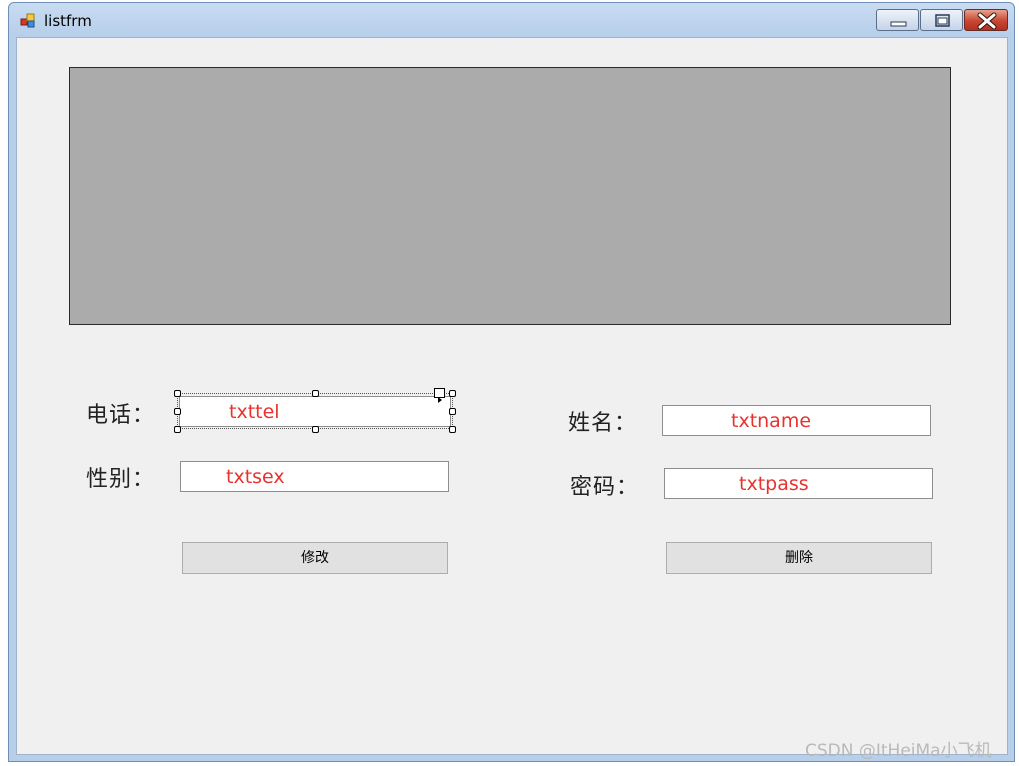 This screenshot has height=766, width=1019. Describe the element at coordinates (898, 751) in the screenshot. I see `watermark: CSDN @ItHeiMa小飞机` at that location.